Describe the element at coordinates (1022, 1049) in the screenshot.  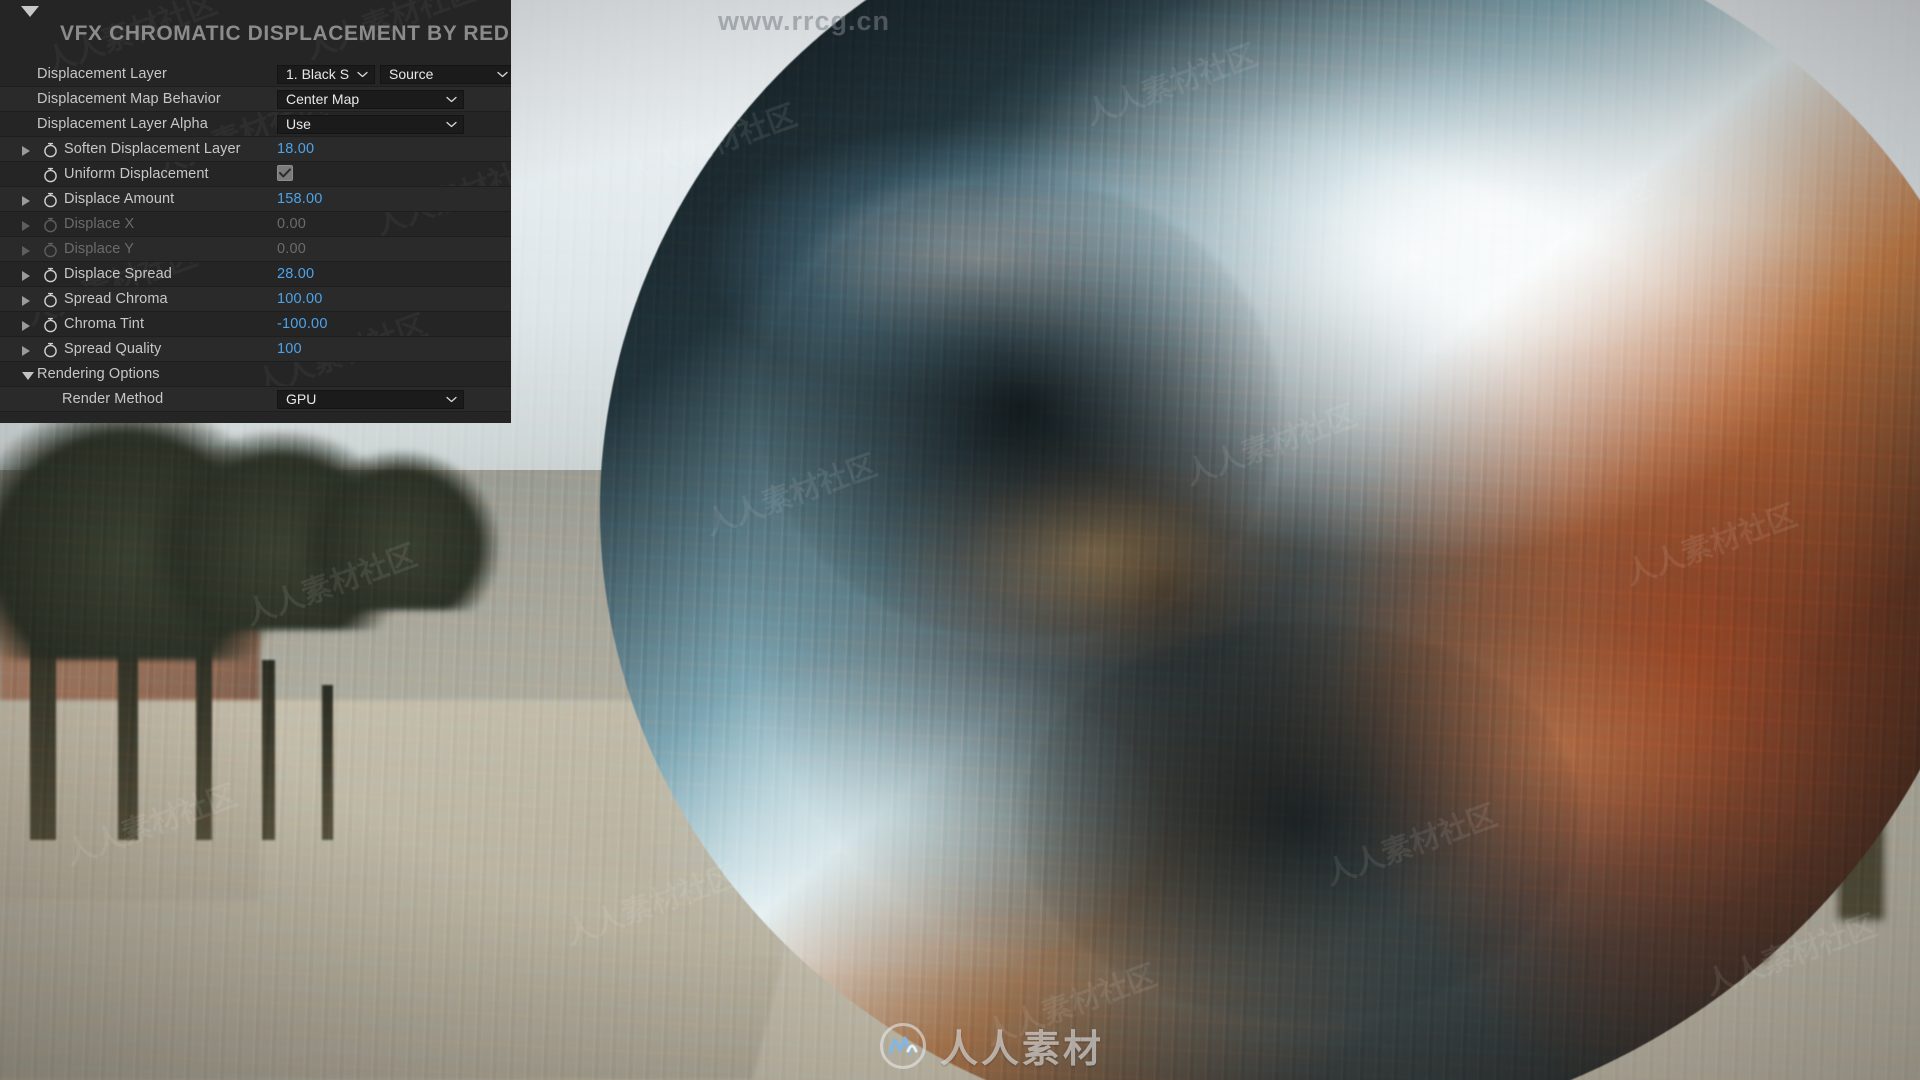
I see `site-watermark-label: 人人素材` at that location.